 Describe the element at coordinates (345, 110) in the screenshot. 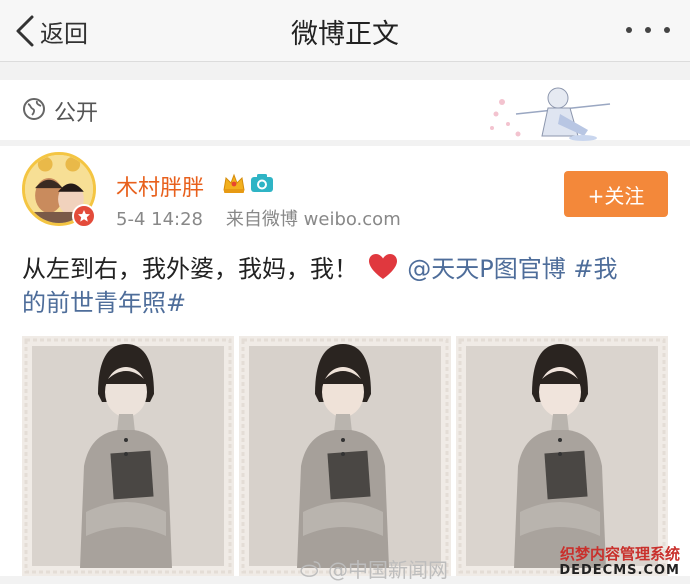

I see `visibility-bar: 公开` at that location.